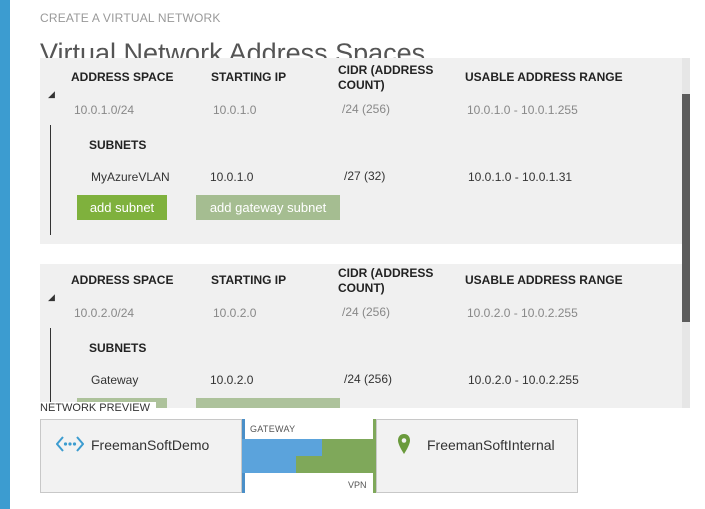  Describe the element at coordinates (477, 456) in the screenshot. I see `right-network-box: FreemanSoftInternal` at that location.